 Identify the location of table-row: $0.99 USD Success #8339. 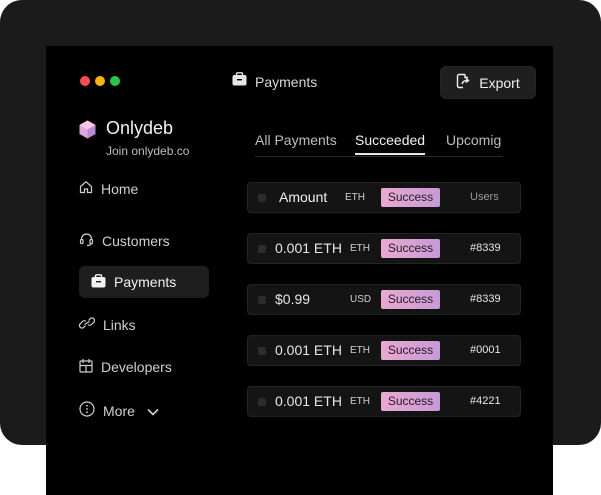
(384, 299).